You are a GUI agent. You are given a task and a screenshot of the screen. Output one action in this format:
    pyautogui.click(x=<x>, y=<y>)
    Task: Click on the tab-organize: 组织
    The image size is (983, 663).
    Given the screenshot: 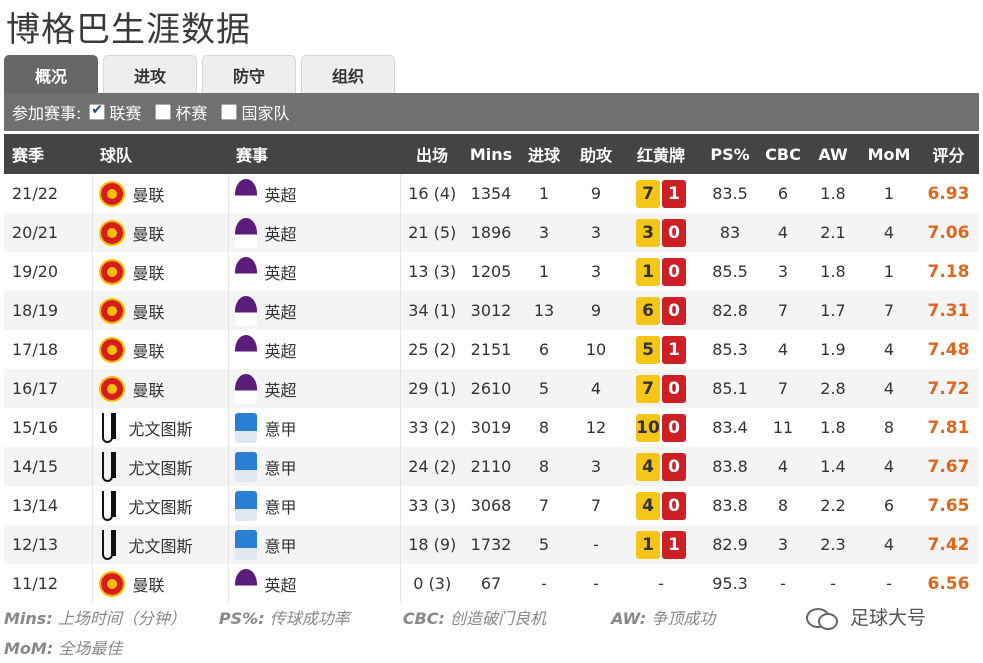 What is the action you would take?
    pyautogui.click(x=348, y=74)
    